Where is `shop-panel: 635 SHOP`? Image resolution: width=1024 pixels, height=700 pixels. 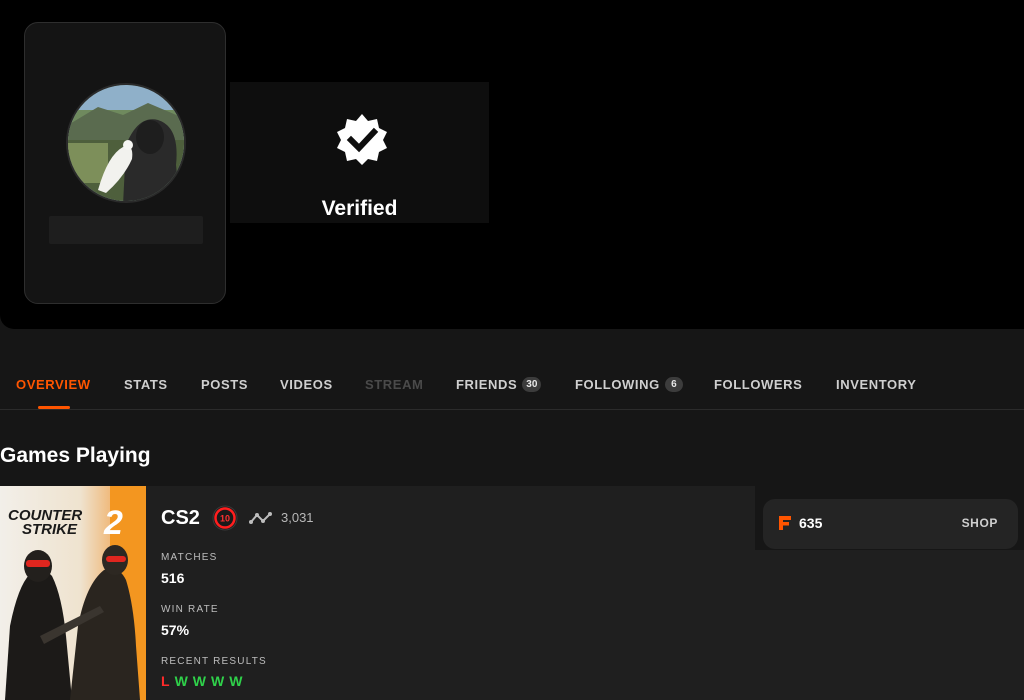 shop-panel: 635 SHOP is located at coordinates (889, 518).